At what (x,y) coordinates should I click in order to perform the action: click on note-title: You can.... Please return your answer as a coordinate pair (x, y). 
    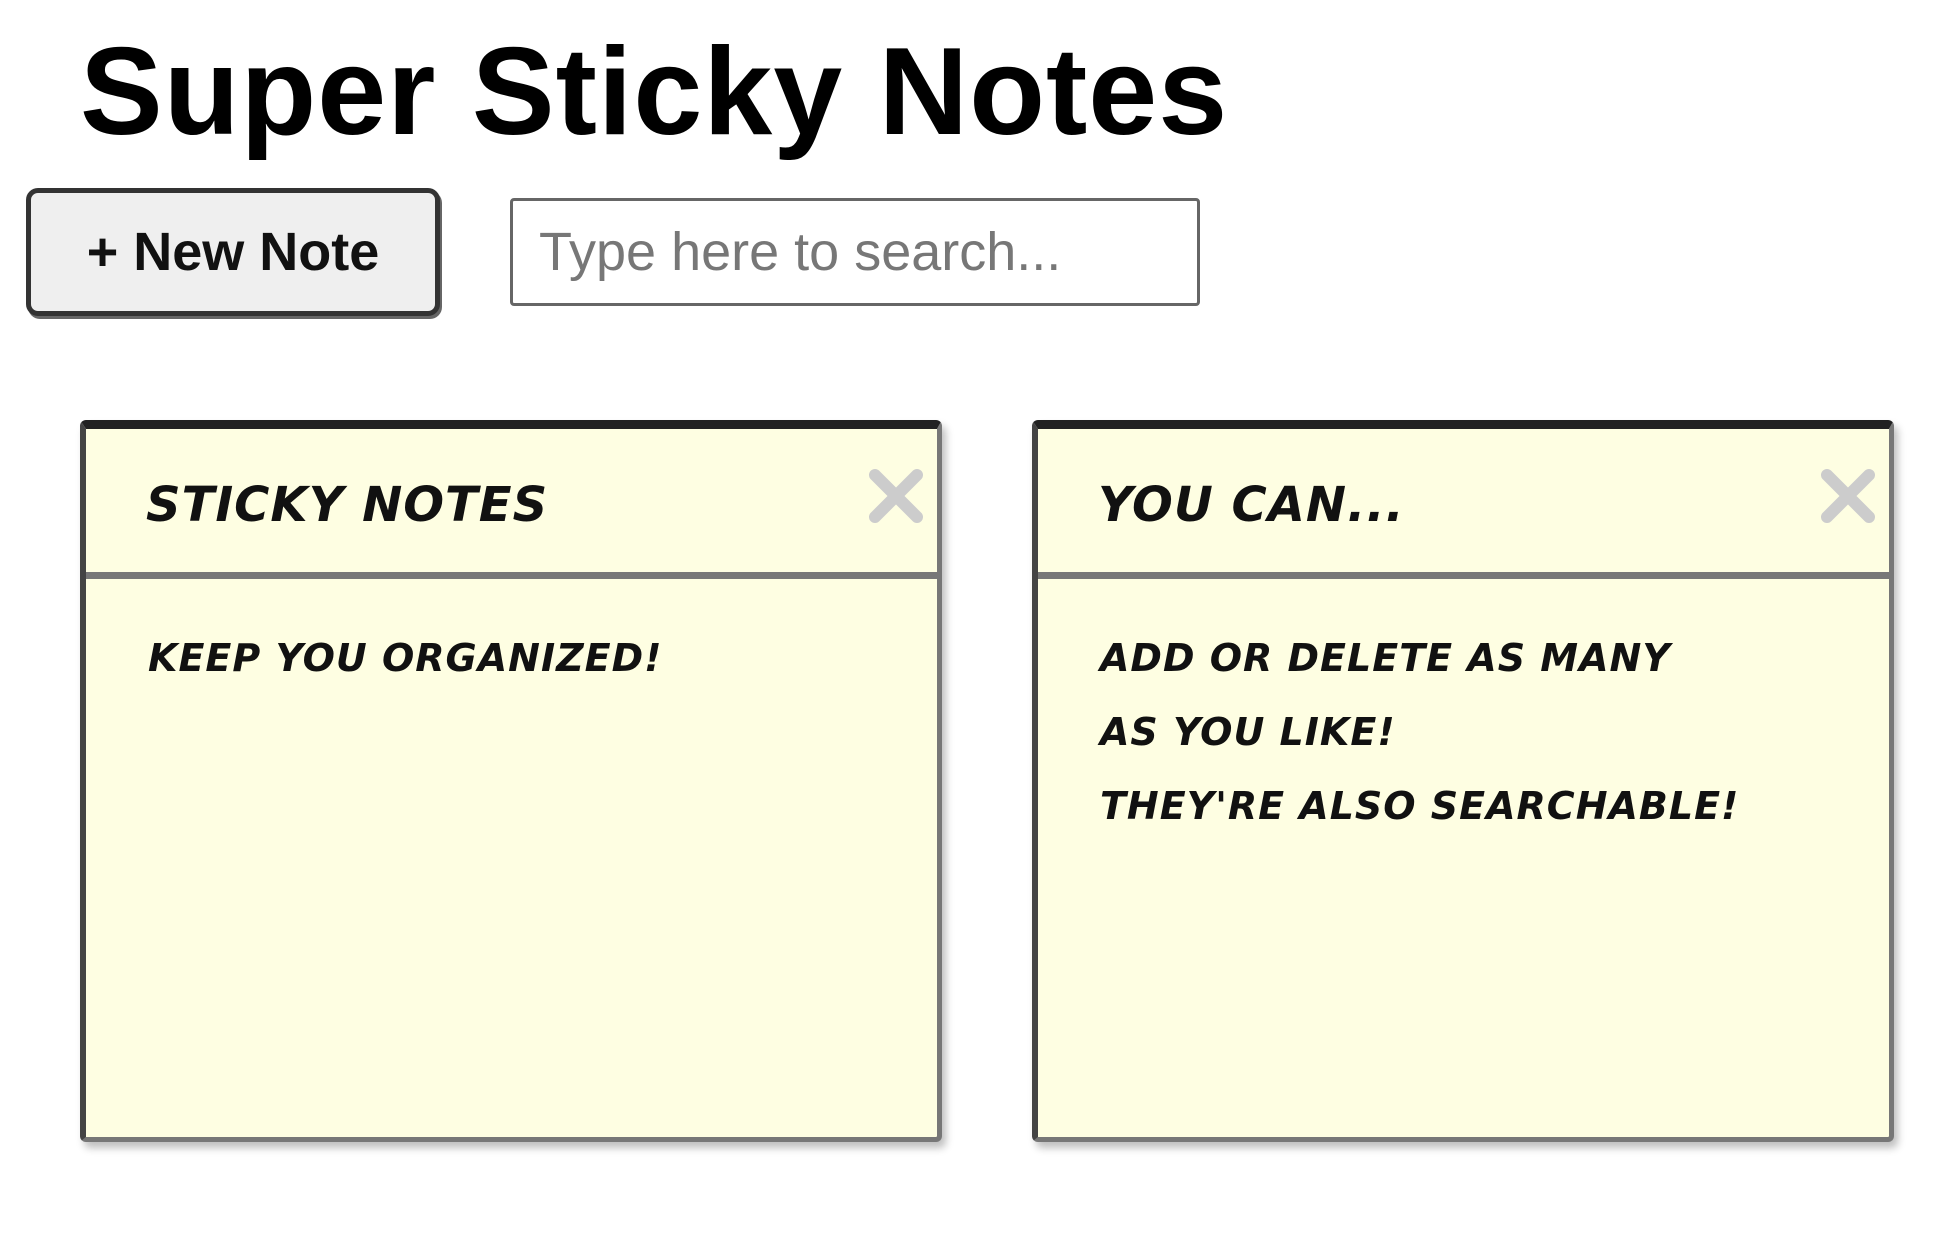
    Looking at the image, I should click on (1251, 505).